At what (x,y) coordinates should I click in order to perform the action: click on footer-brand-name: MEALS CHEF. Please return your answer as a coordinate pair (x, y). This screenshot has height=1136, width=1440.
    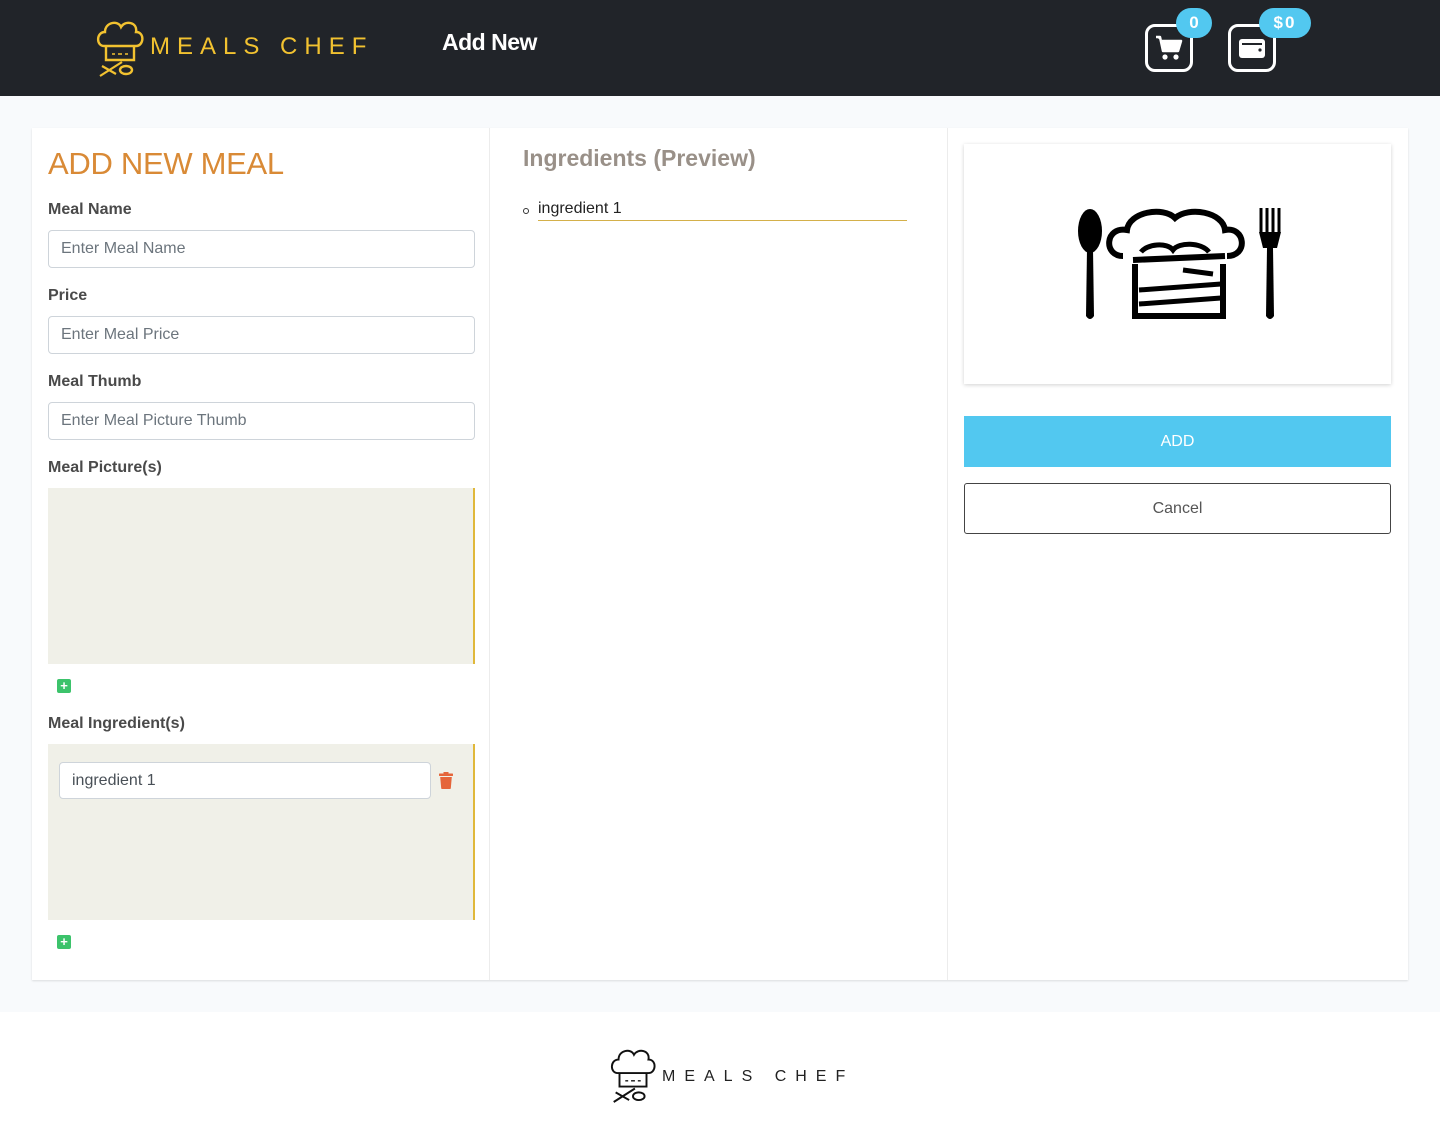
    Looking at the image, I should click on (758, 1076).